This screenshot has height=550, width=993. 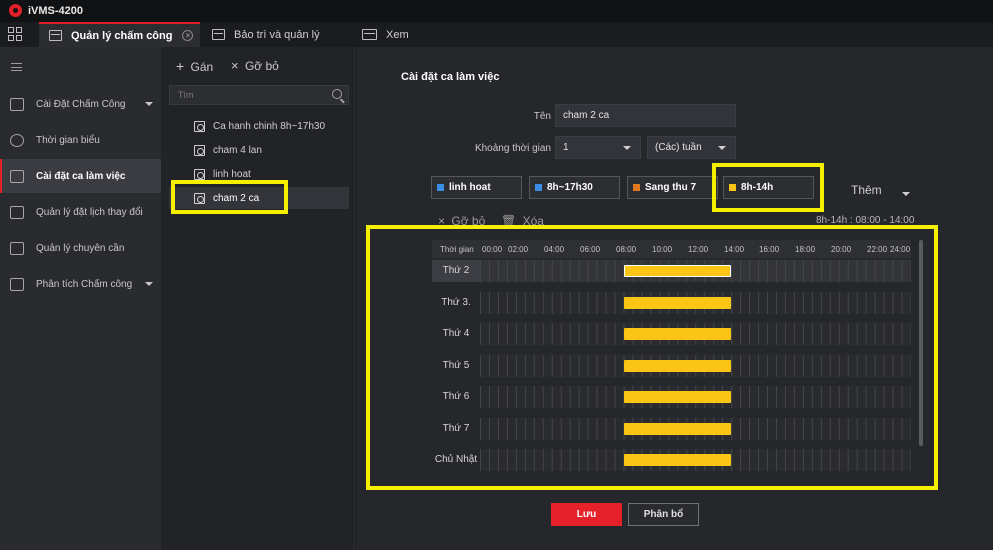 What do you see at coordinates (202, 67) in the screenshot?
I see `add-label: Gán` at bounding box center [202, 67].